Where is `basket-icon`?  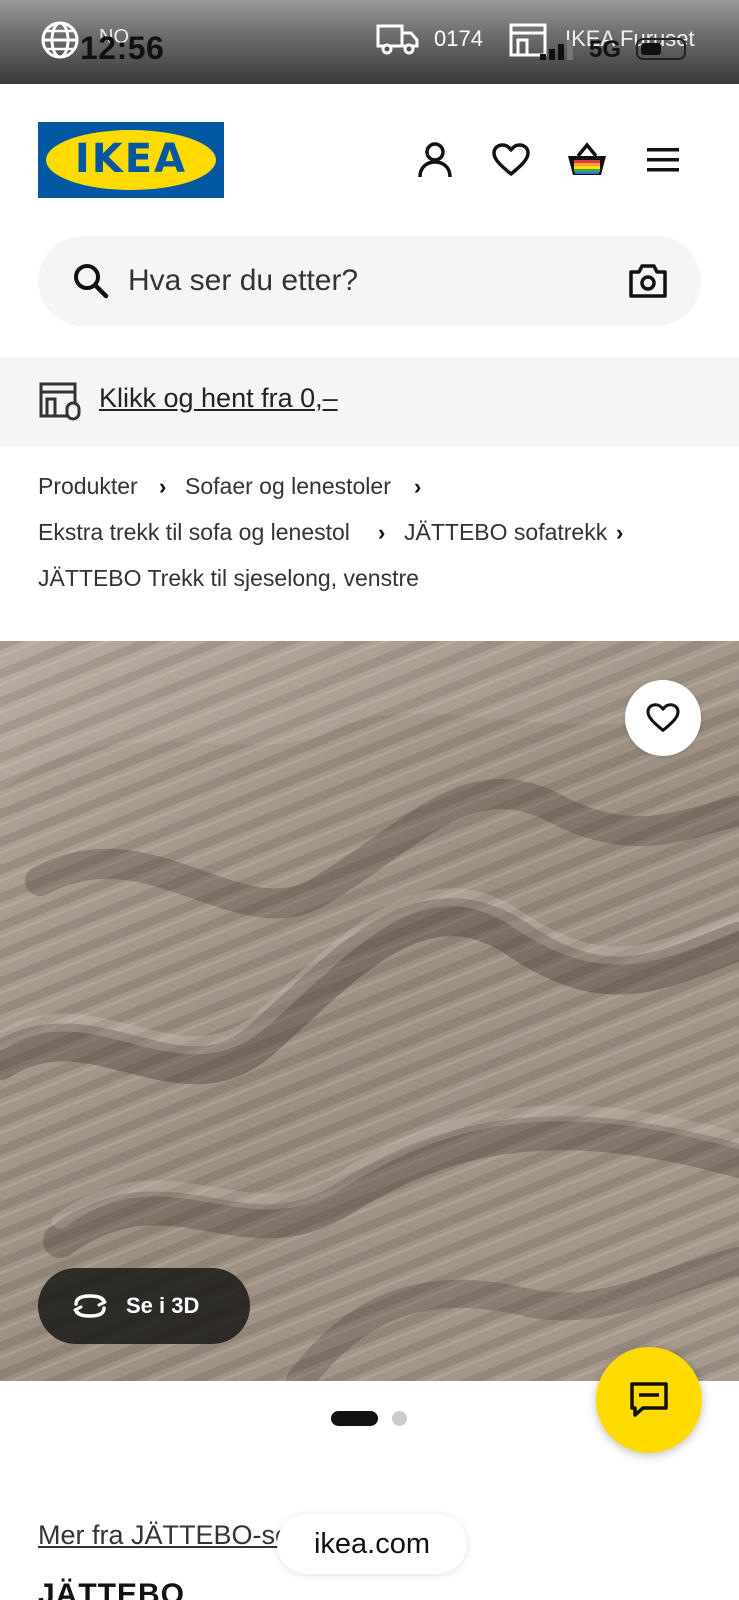
basket-icon is located at coordinates (587, 160).